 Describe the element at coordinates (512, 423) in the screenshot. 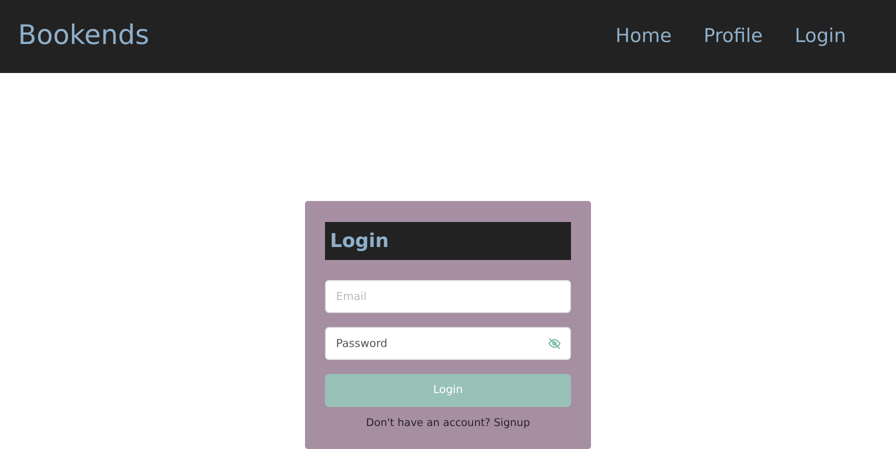

I see `signup-link: Signup` at that location.